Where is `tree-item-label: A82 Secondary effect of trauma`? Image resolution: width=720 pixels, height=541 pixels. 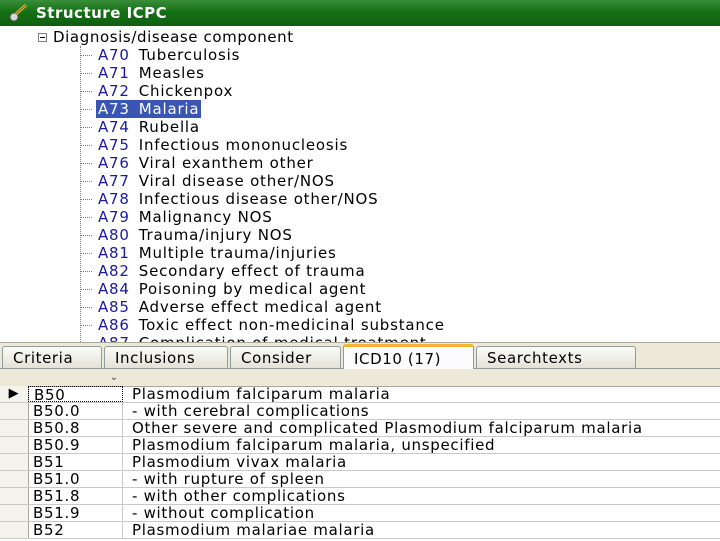 tree-item-label: A82 Secondary effect of trauma is located at coordinates (231, 271).